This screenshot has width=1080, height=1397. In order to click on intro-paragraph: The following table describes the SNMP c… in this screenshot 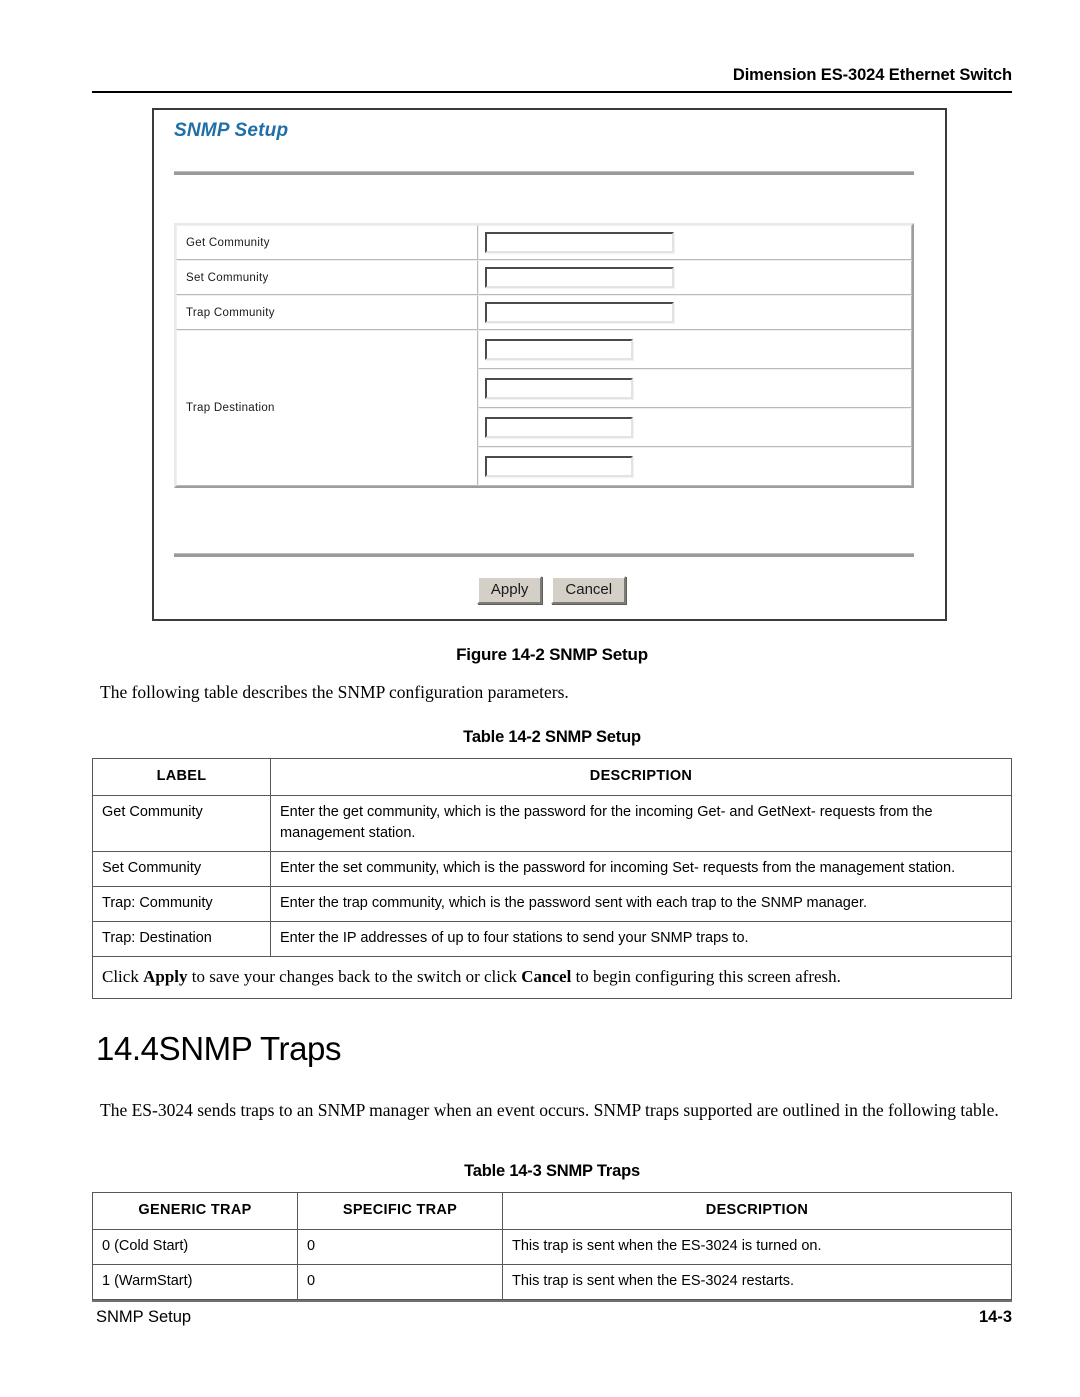, I will do `click(334, 692)`.